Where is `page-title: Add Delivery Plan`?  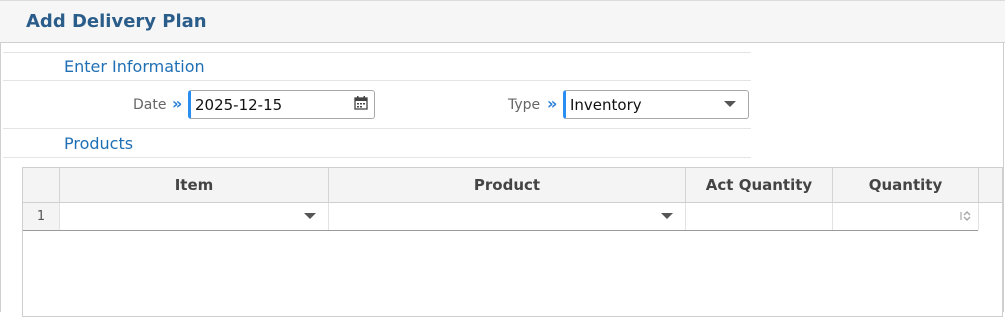
page-title: Add Delivery Plan is located at coordinates (116, 21).